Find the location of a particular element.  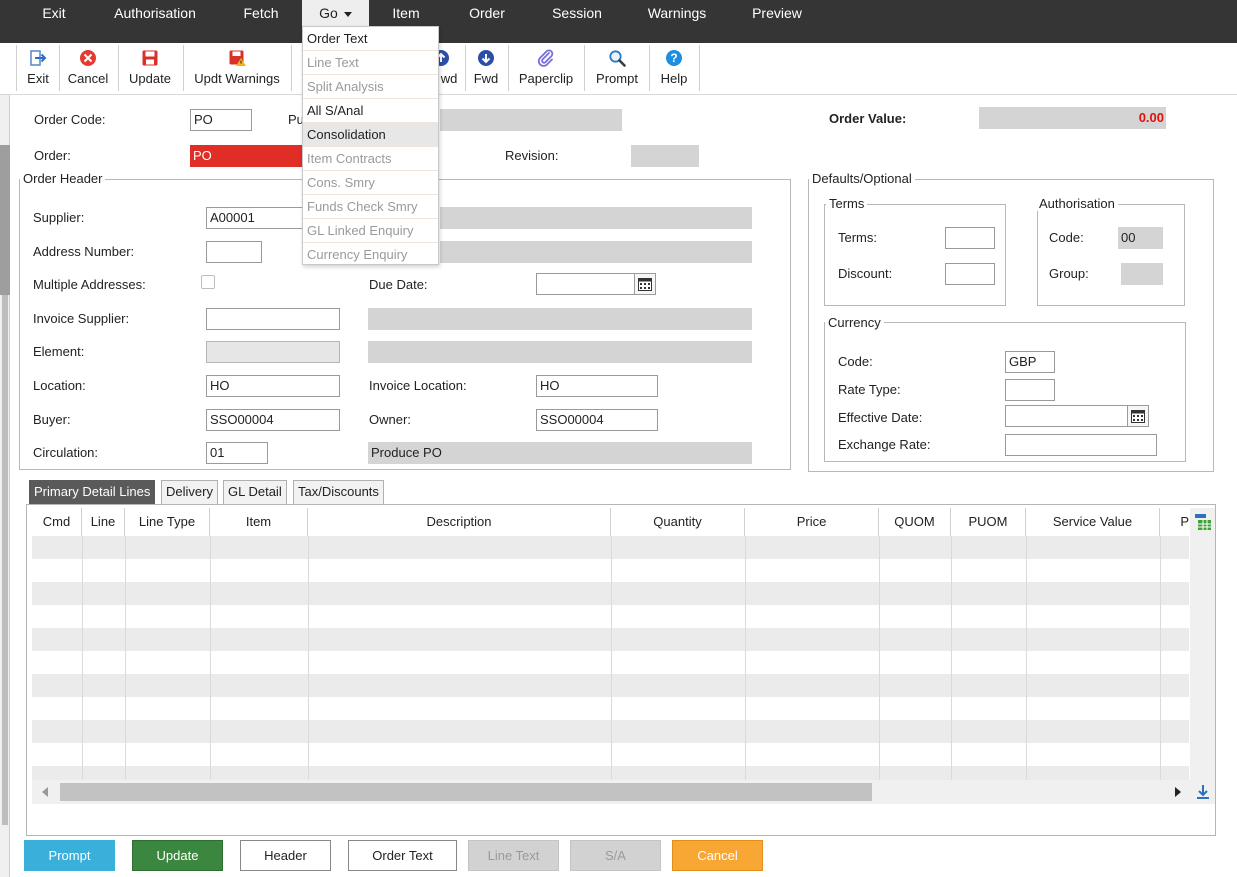

column-chooser-icon is located at coordinates (1203, 522).